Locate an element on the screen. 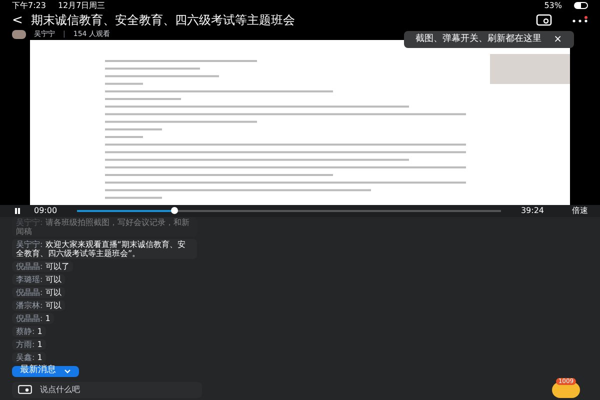 The width and height of the screenshot is (600, 400). comment-field: 说点什么吧 is located at coordinates (107, 390).